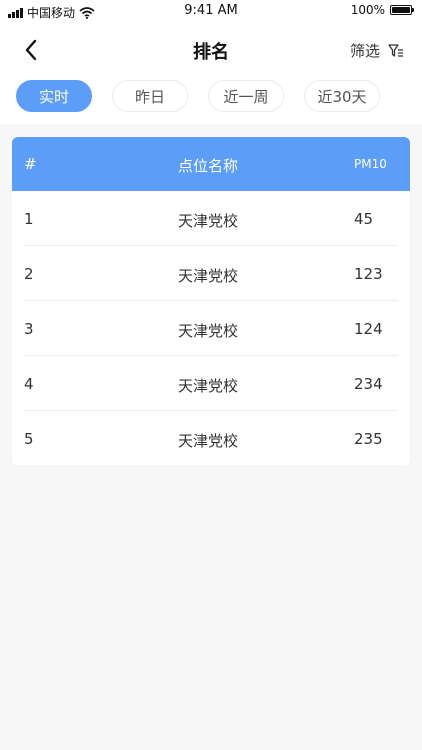  What do you see at coordinates (150, 96) in the screenshot?
I see `tab-yesterday: 昨日` at bounding box center [150, 96].